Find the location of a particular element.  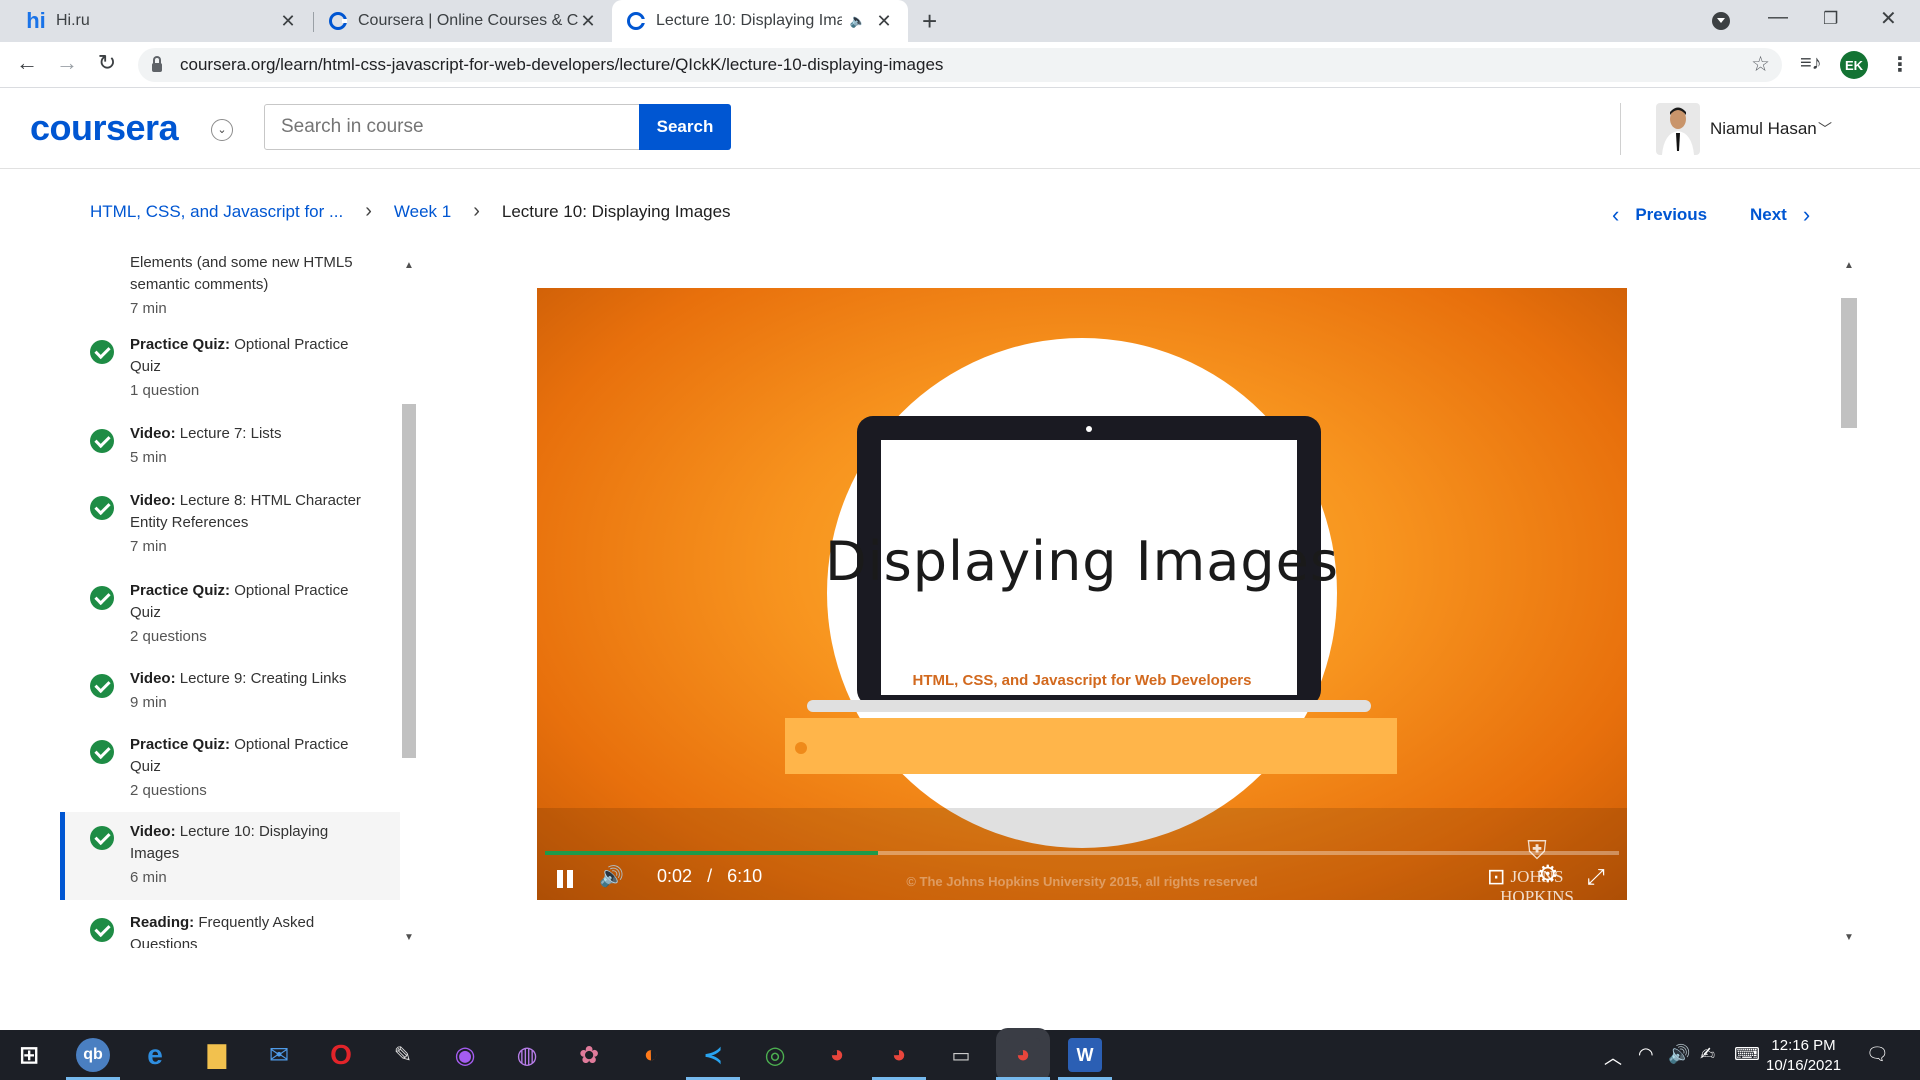

minimize-icon: — is located at coordinates (1778, 17).